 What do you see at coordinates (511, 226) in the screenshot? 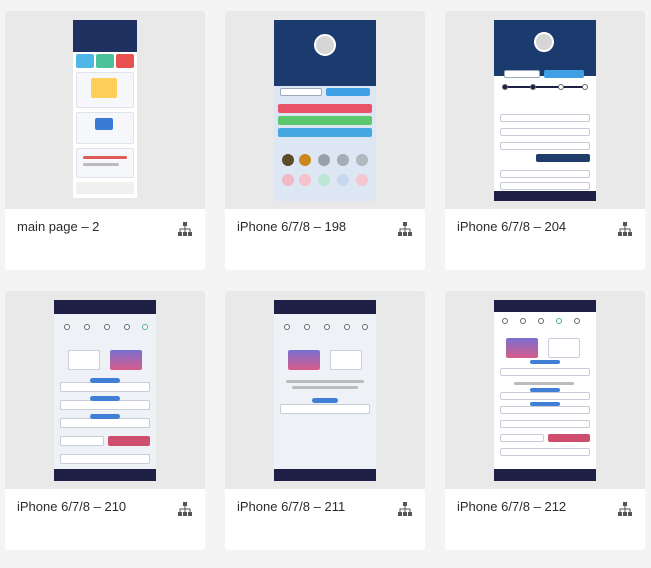
I see `artboard-title: iPhone 6/7/8 – 204` at bounding box center [511, 226].